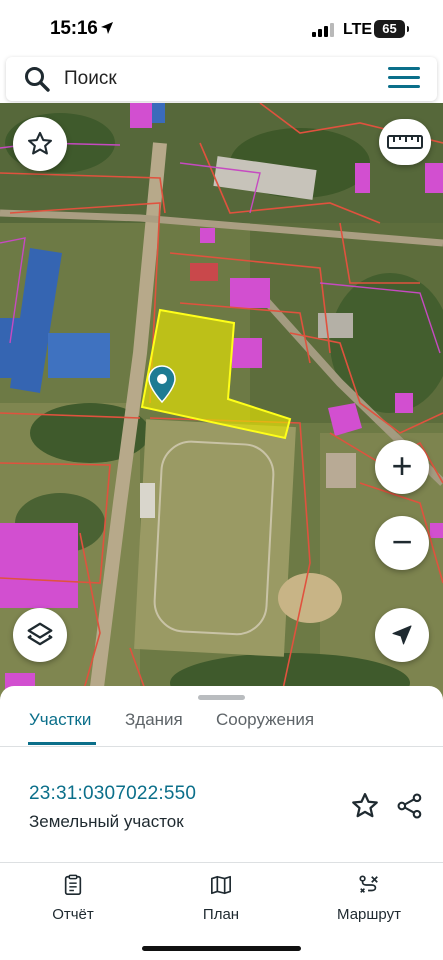 The height and width of the screenshot is (960, 443). Describe the element at coordinates (107, 28) in the screenshot. I see `location-arrow-icon` at that location.